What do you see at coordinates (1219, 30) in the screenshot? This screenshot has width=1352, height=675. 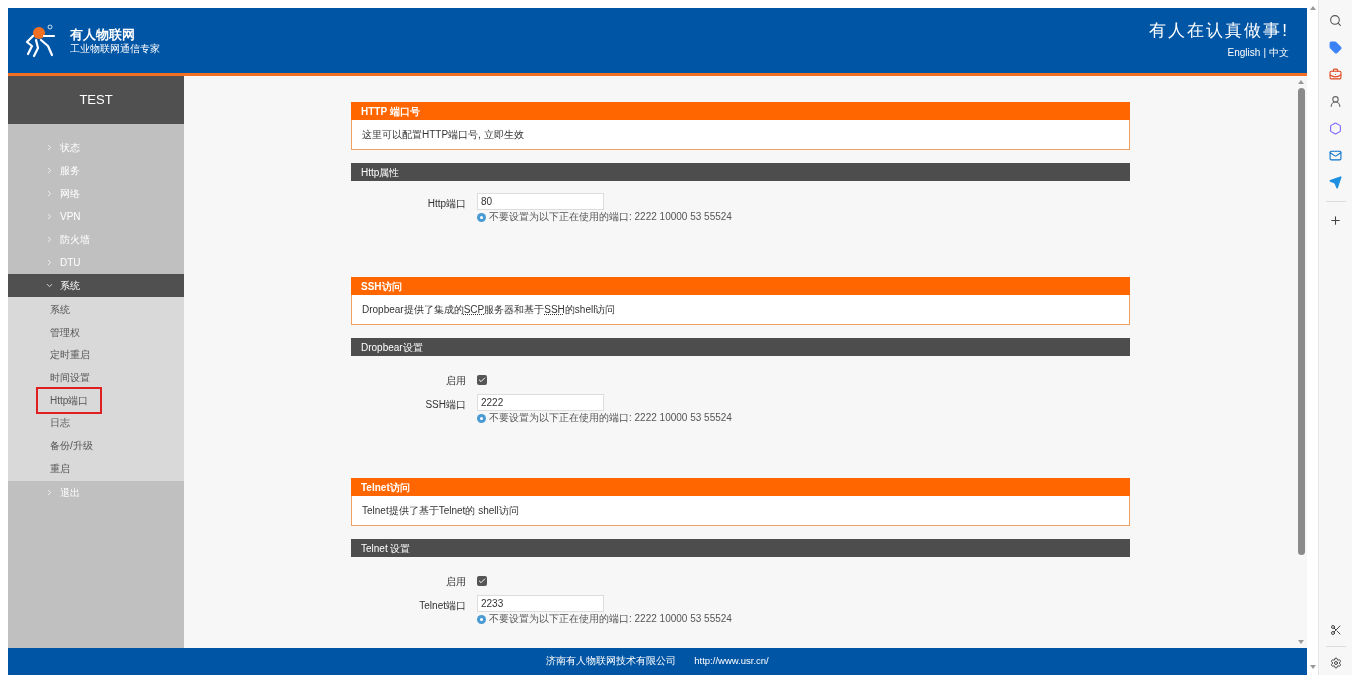 I see `slogan: 有人在认真做事!` at bounding box center [1219, 30].